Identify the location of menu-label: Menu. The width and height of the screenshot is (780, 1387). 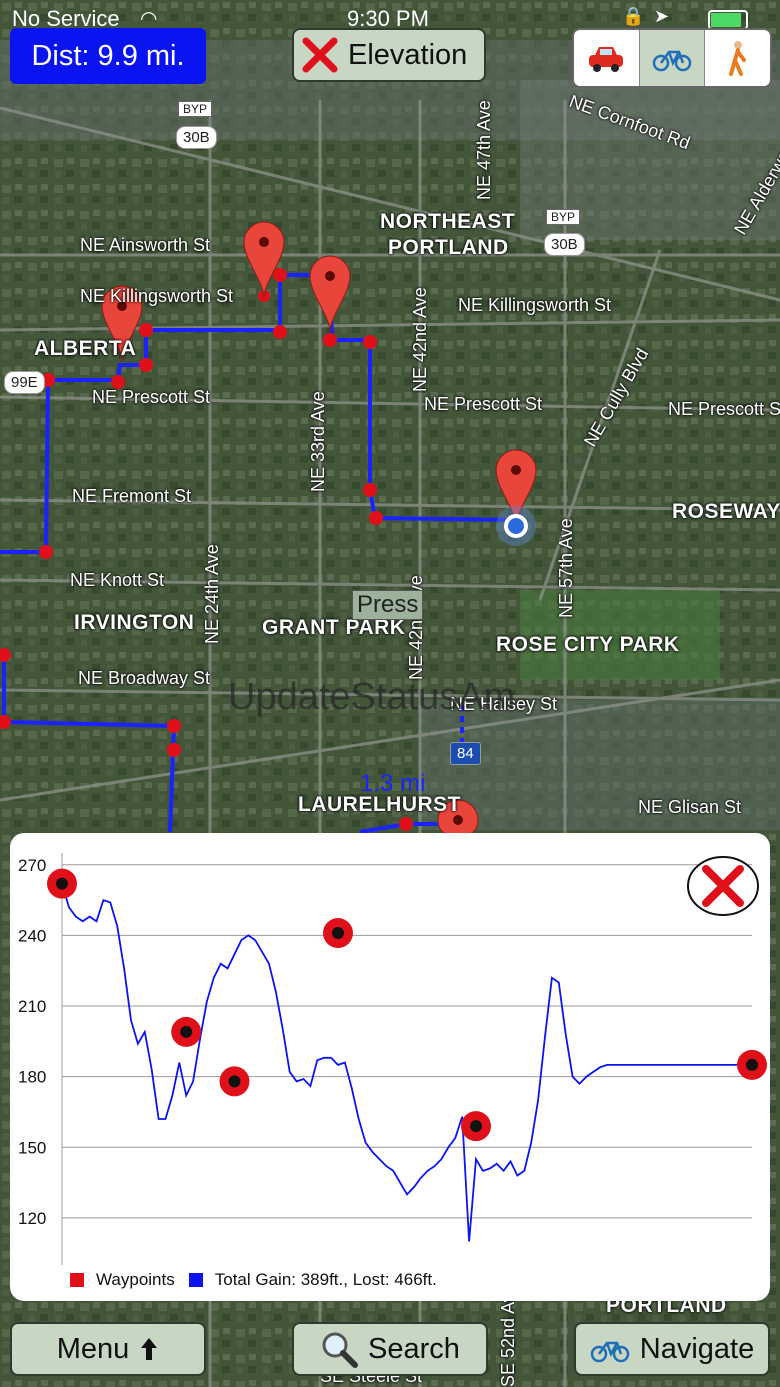
(93, 1348).